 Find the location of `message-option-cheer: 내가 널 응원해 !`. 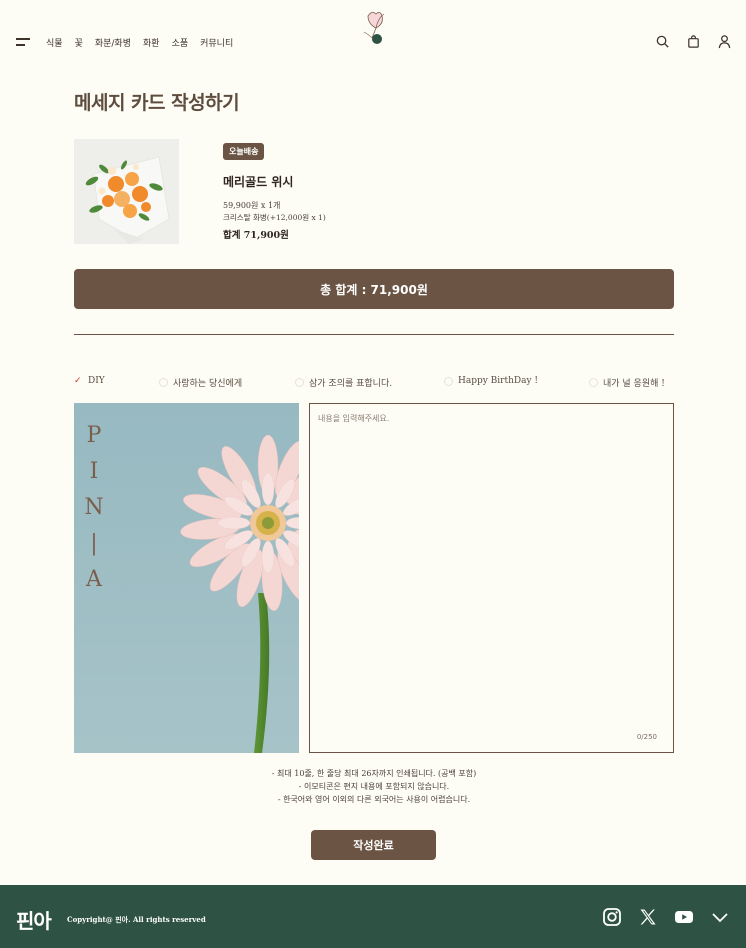

message-option-cheer: 내가 널 응원해 ! is located at coordinates (627, 382).